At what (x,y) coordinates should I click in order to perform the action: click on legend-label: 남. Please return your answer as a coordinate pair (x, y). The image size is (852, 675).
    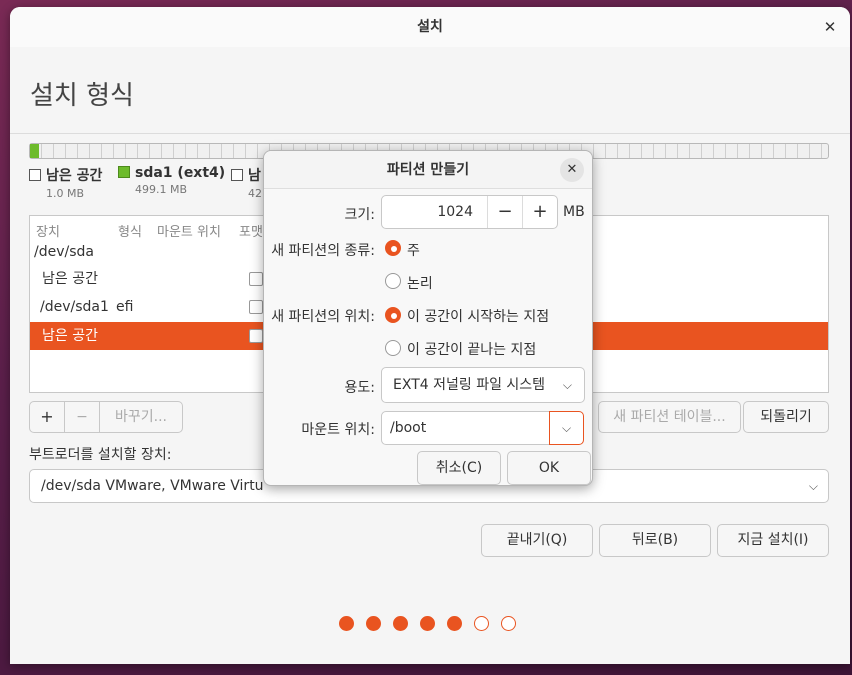
    Looking at the image, I should click on (254, 176).